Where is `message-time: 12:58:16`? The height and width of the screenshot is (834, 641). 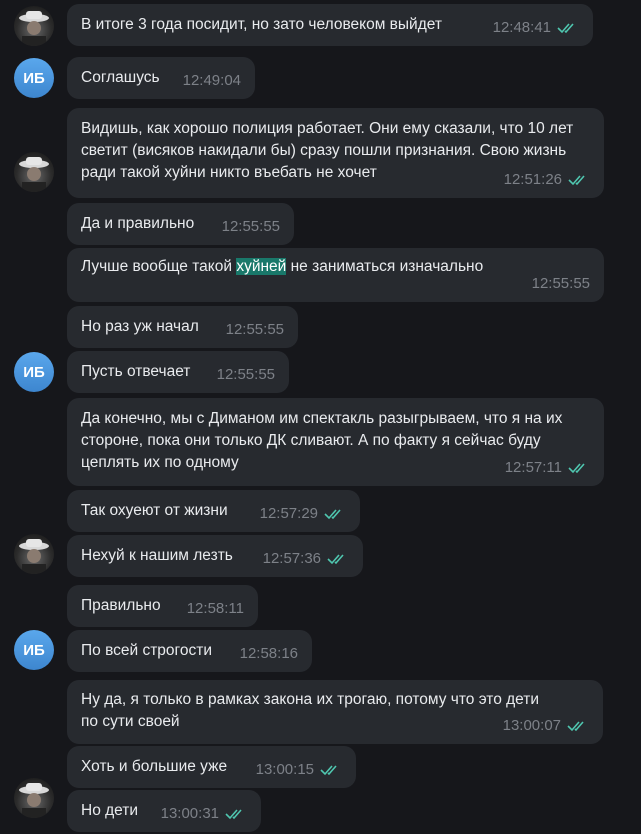
message-time: 12:58:16 is located at coordinates (268, 653).